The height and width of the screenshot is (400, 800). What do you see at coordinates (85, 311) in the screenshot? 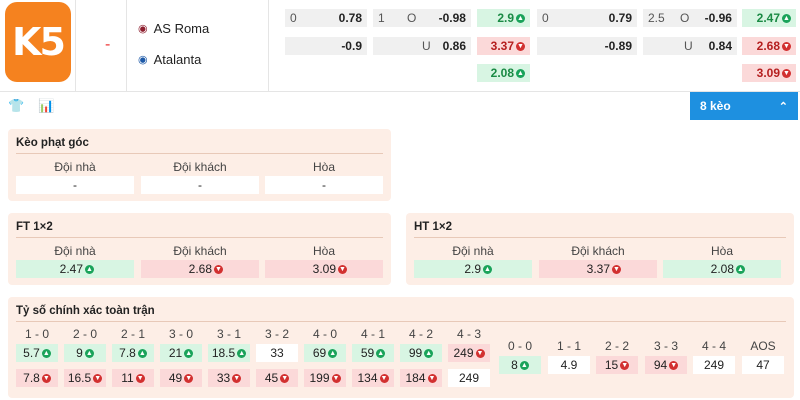
I see `panel-title: Tỷ số chính xác toàn trận` at bounding box center [85, 311].